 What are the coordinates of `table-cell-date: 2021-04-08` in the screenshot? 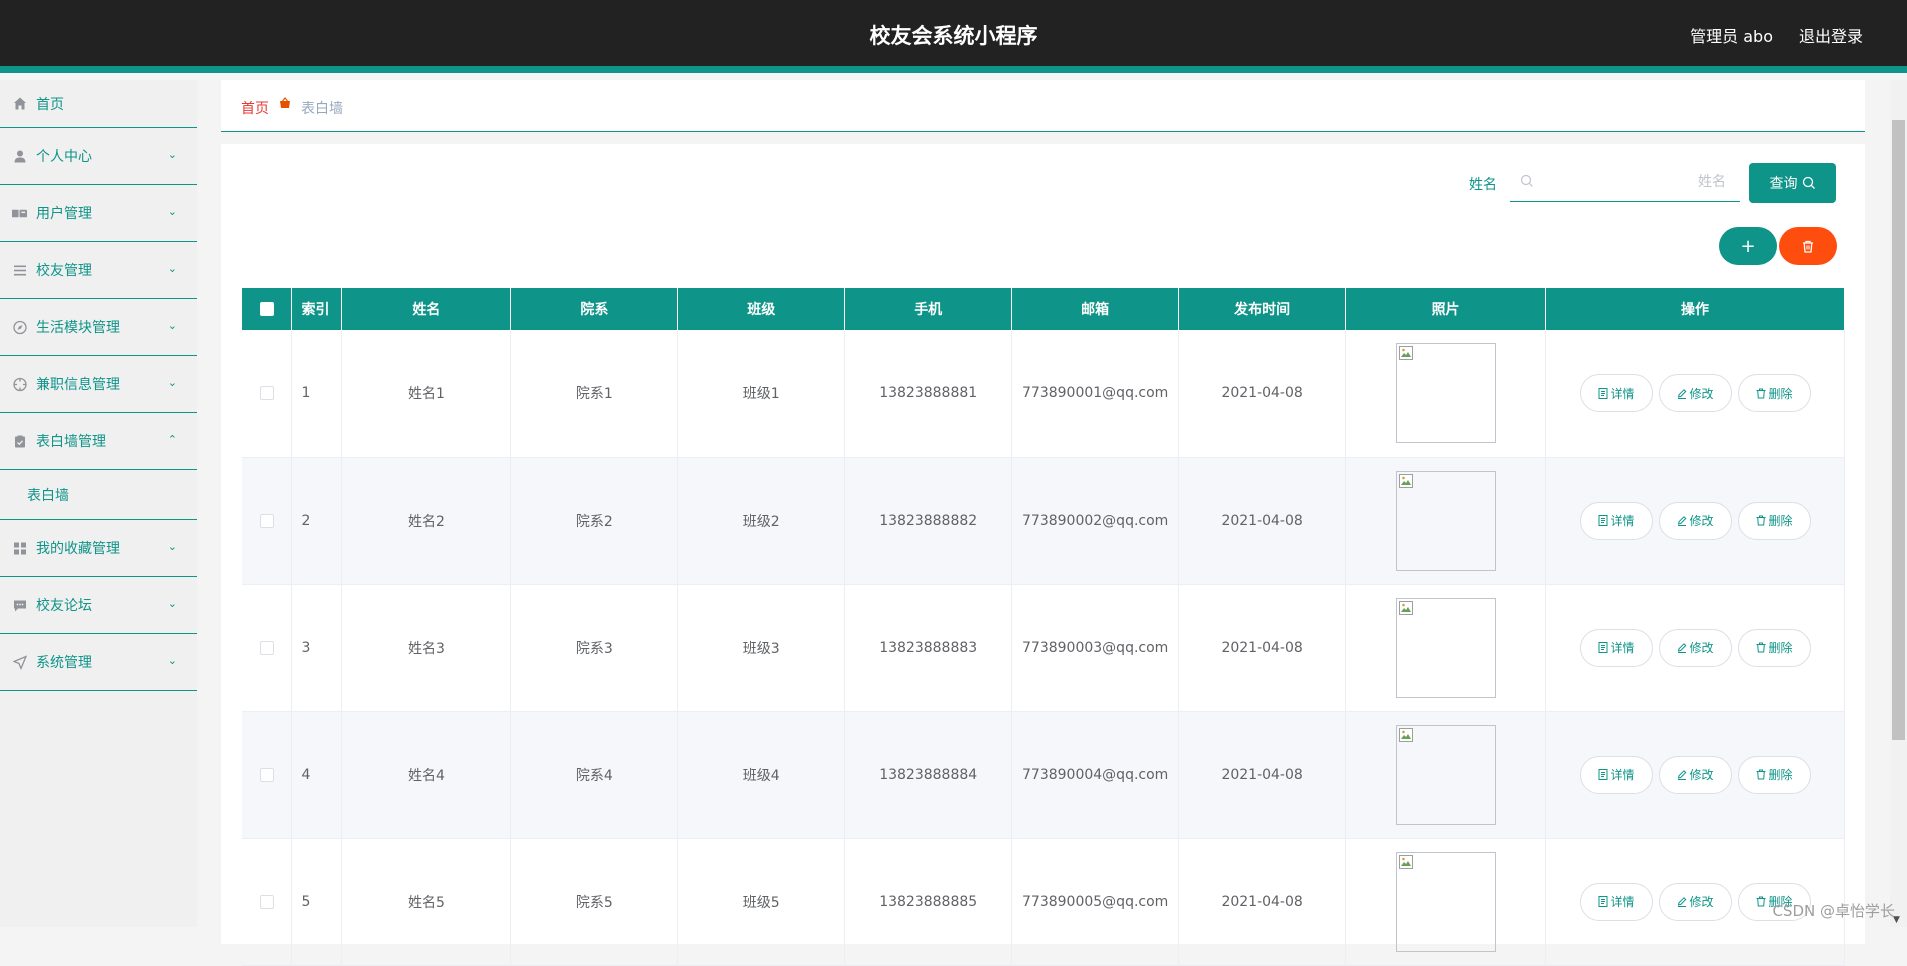 It's located at (1262, 393).